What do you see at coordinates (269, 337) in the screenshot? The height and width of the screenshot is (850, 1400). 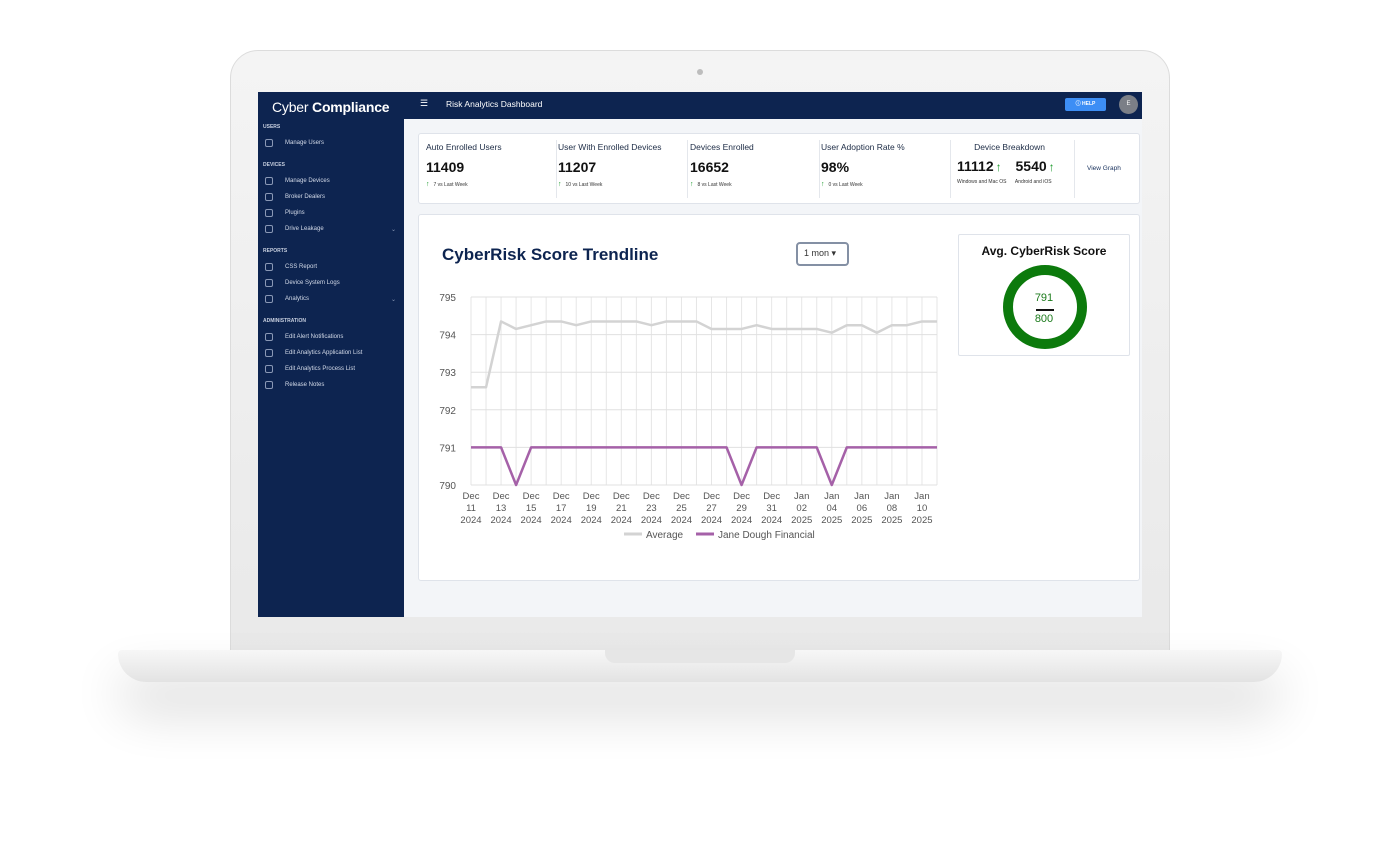 I see `bell-icon` at bounding box center [269, 337].